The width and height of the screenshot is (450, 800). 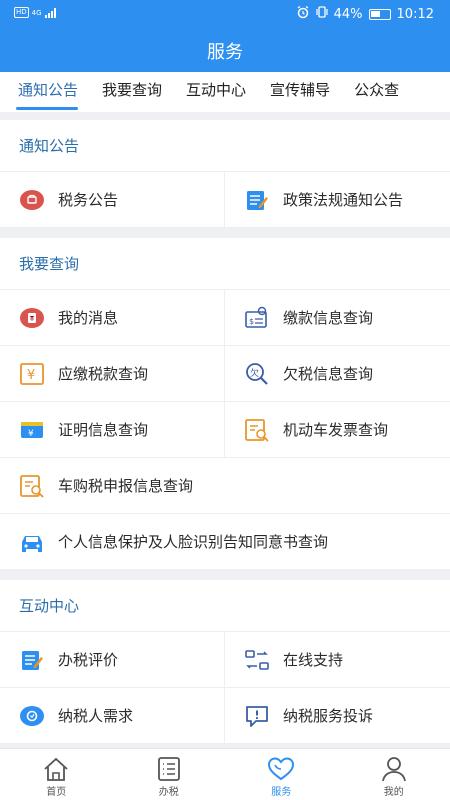 What do you see at coordinates (126, 486) in the screenshot?
I see `item-label: 车购税申报信息查询` at bounding box center [126, 486].